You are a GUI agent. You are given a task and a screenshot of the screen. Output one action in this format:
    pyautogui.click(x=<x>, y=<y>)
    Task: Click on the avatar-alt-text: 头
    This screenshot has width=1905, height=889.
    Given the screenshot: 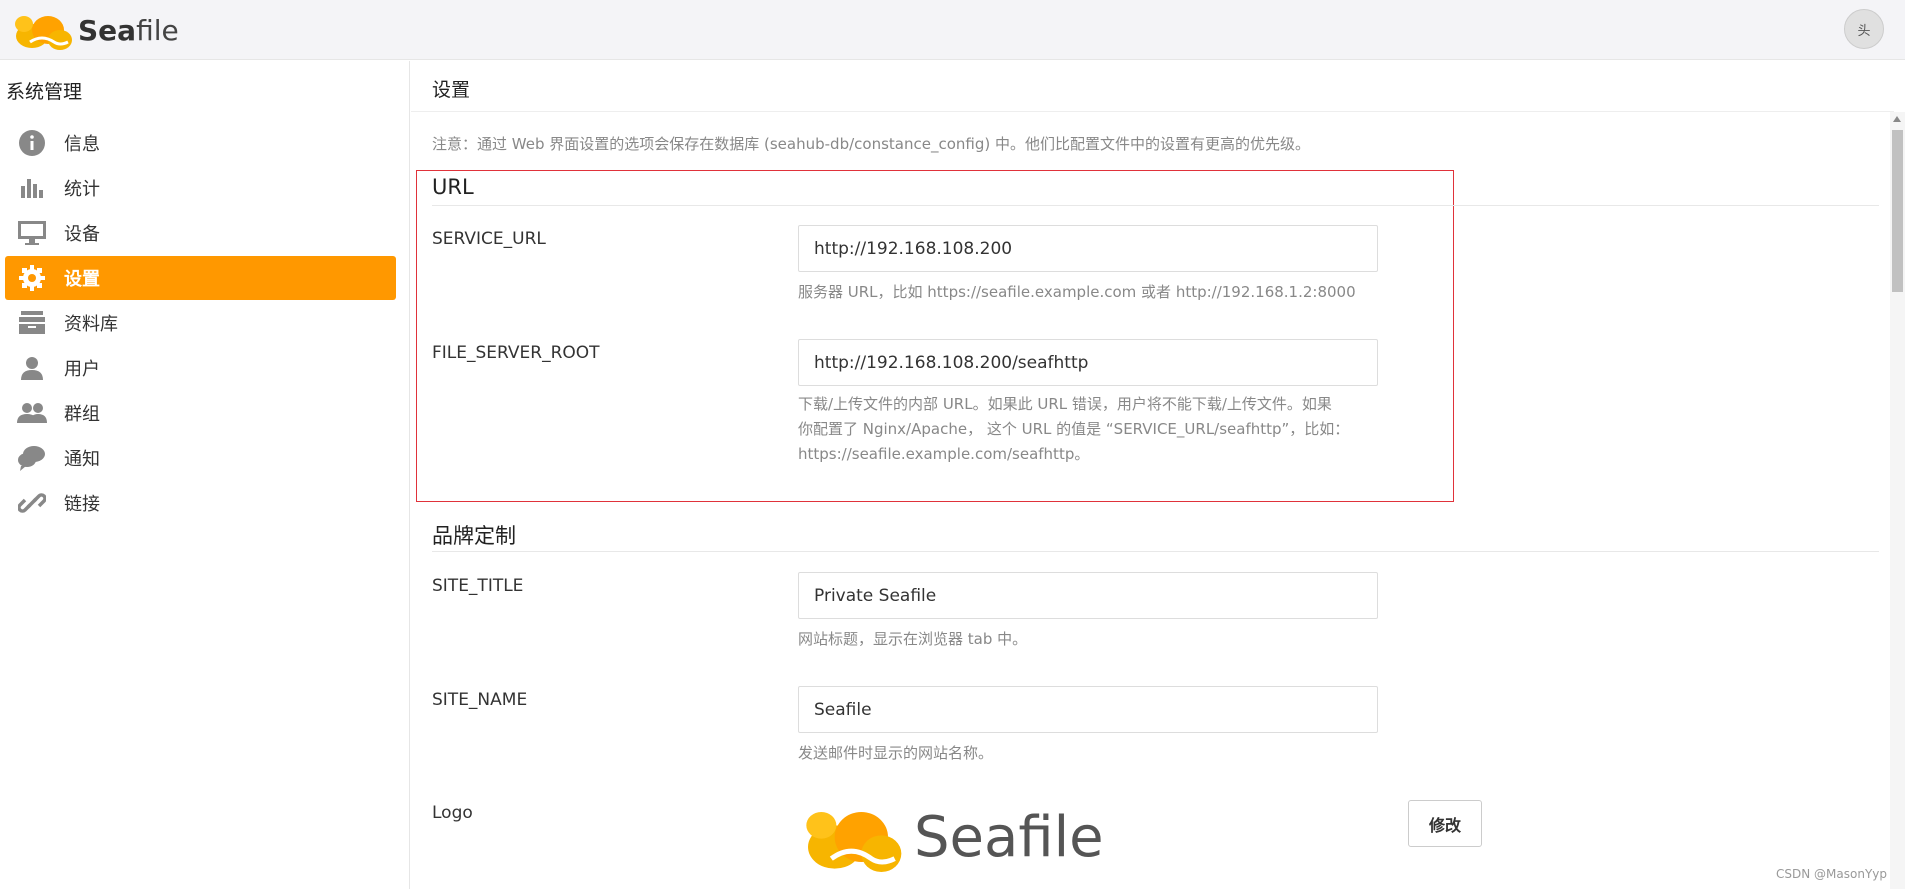 What is the action you would take?
    pyautogui.click(x=1864, y=31)
    